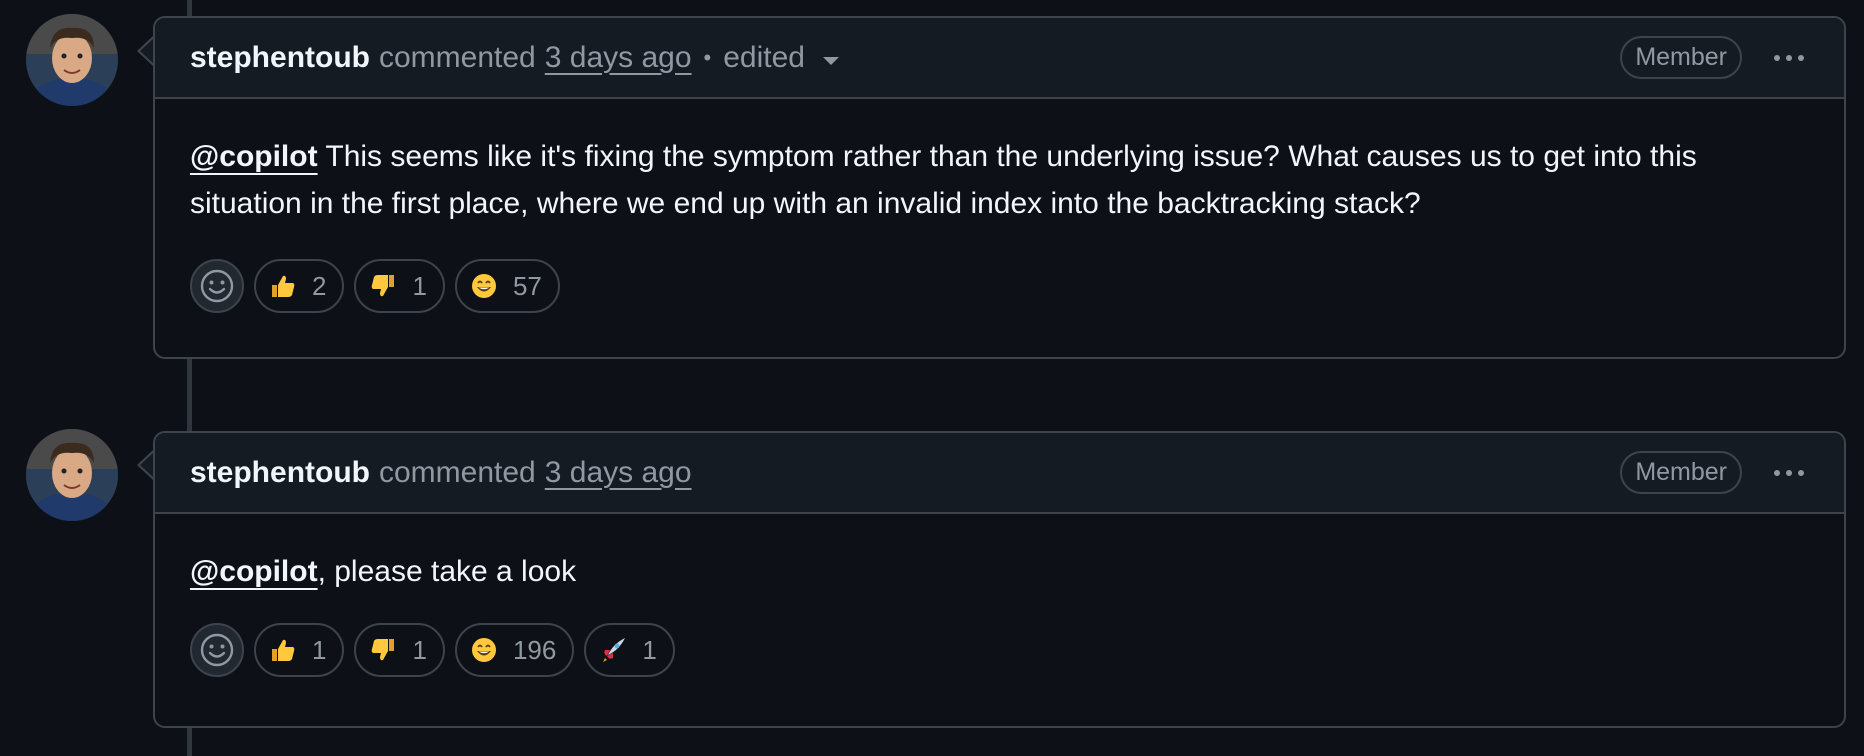 This screenshot has width=1864, height=756. What do you see at coordinates (299, 650) in the screenshot?
I see `reaction-thumbs-up: 1` at bounding box center [299, 650].